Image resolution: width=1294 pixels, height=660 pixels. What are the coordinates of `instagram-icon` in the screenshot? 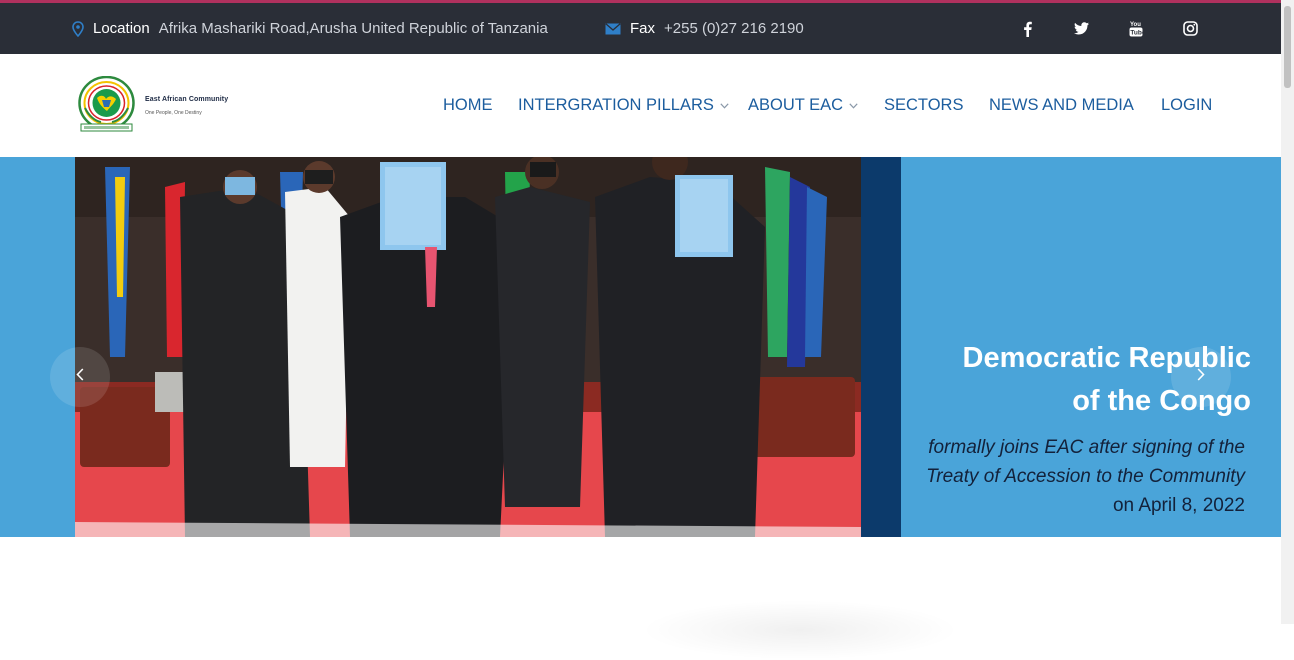 It's located at (1190, 28).